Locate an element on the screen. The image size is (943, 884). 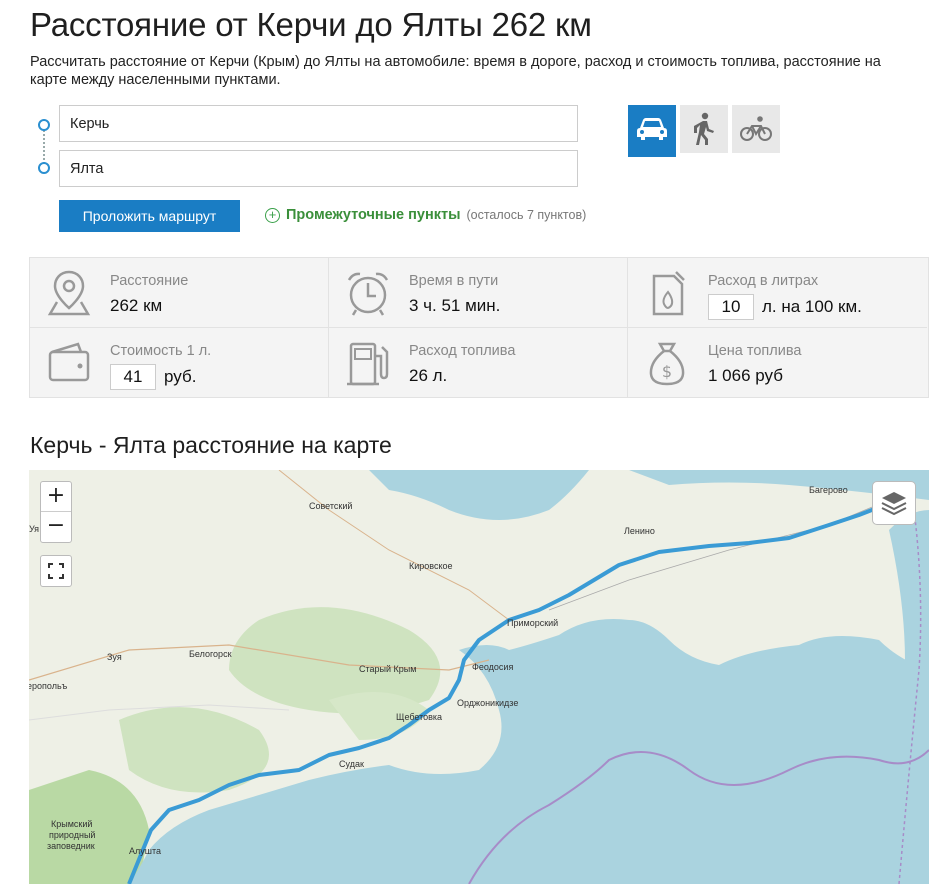
car-icon is located at coordinates (652, 129).